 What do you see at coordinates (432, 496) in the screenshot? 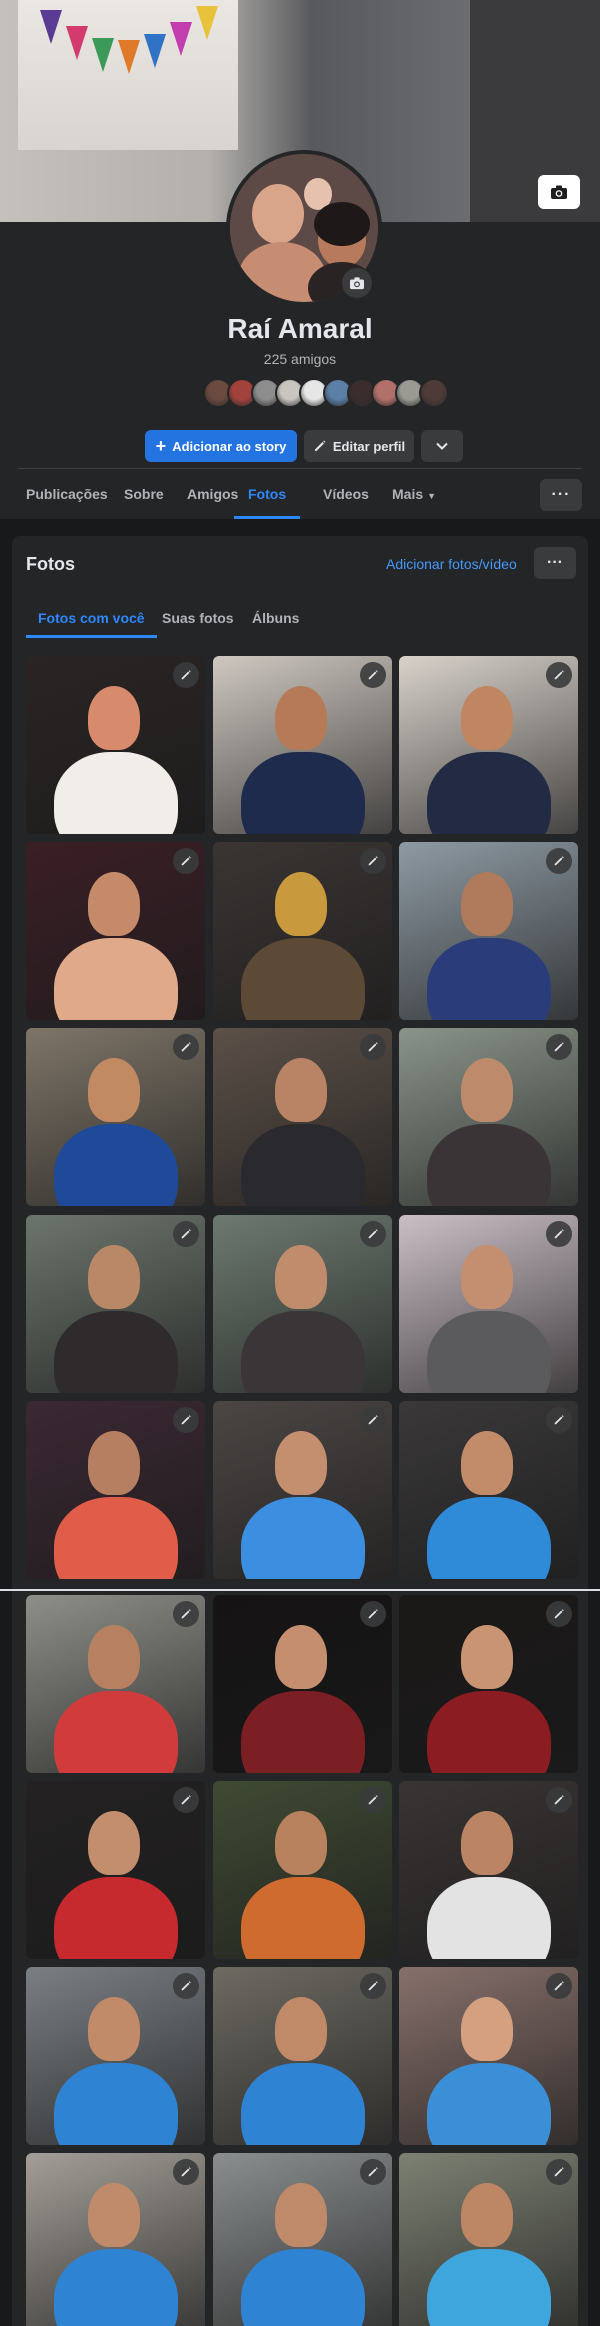
I see `caret-down-icon: ▼` at bounding box center [432, 496].